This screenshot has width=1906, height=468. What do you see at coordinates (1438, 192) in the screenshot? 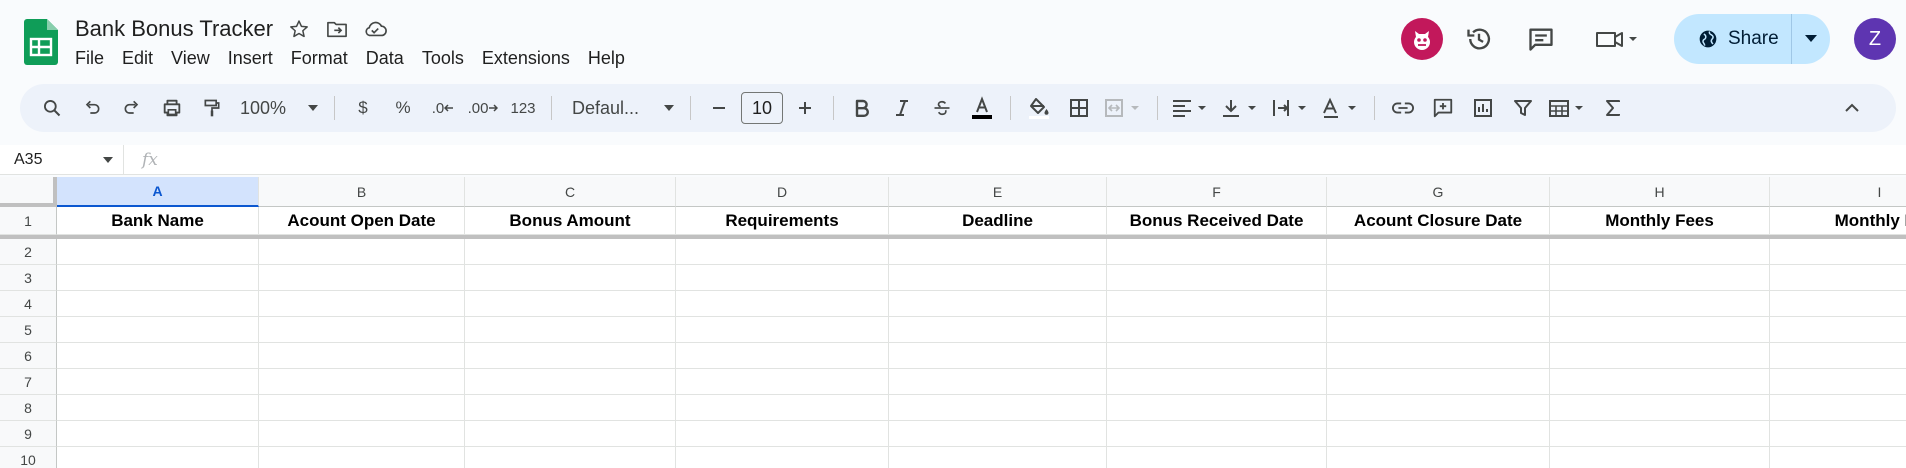
I see `column-header-g: G` at bounding box center [1438, 192].